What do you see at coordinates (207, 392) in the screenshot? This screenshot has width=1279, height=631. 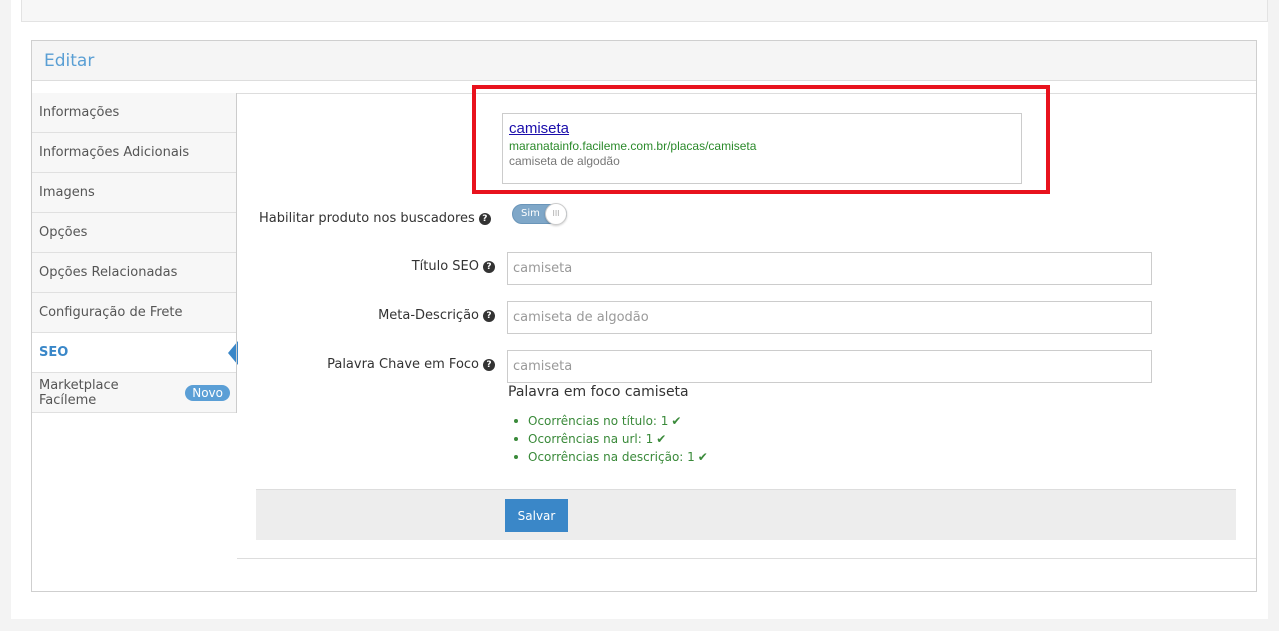 I see `new-badge: Novo` at bounding box center [207, 392].